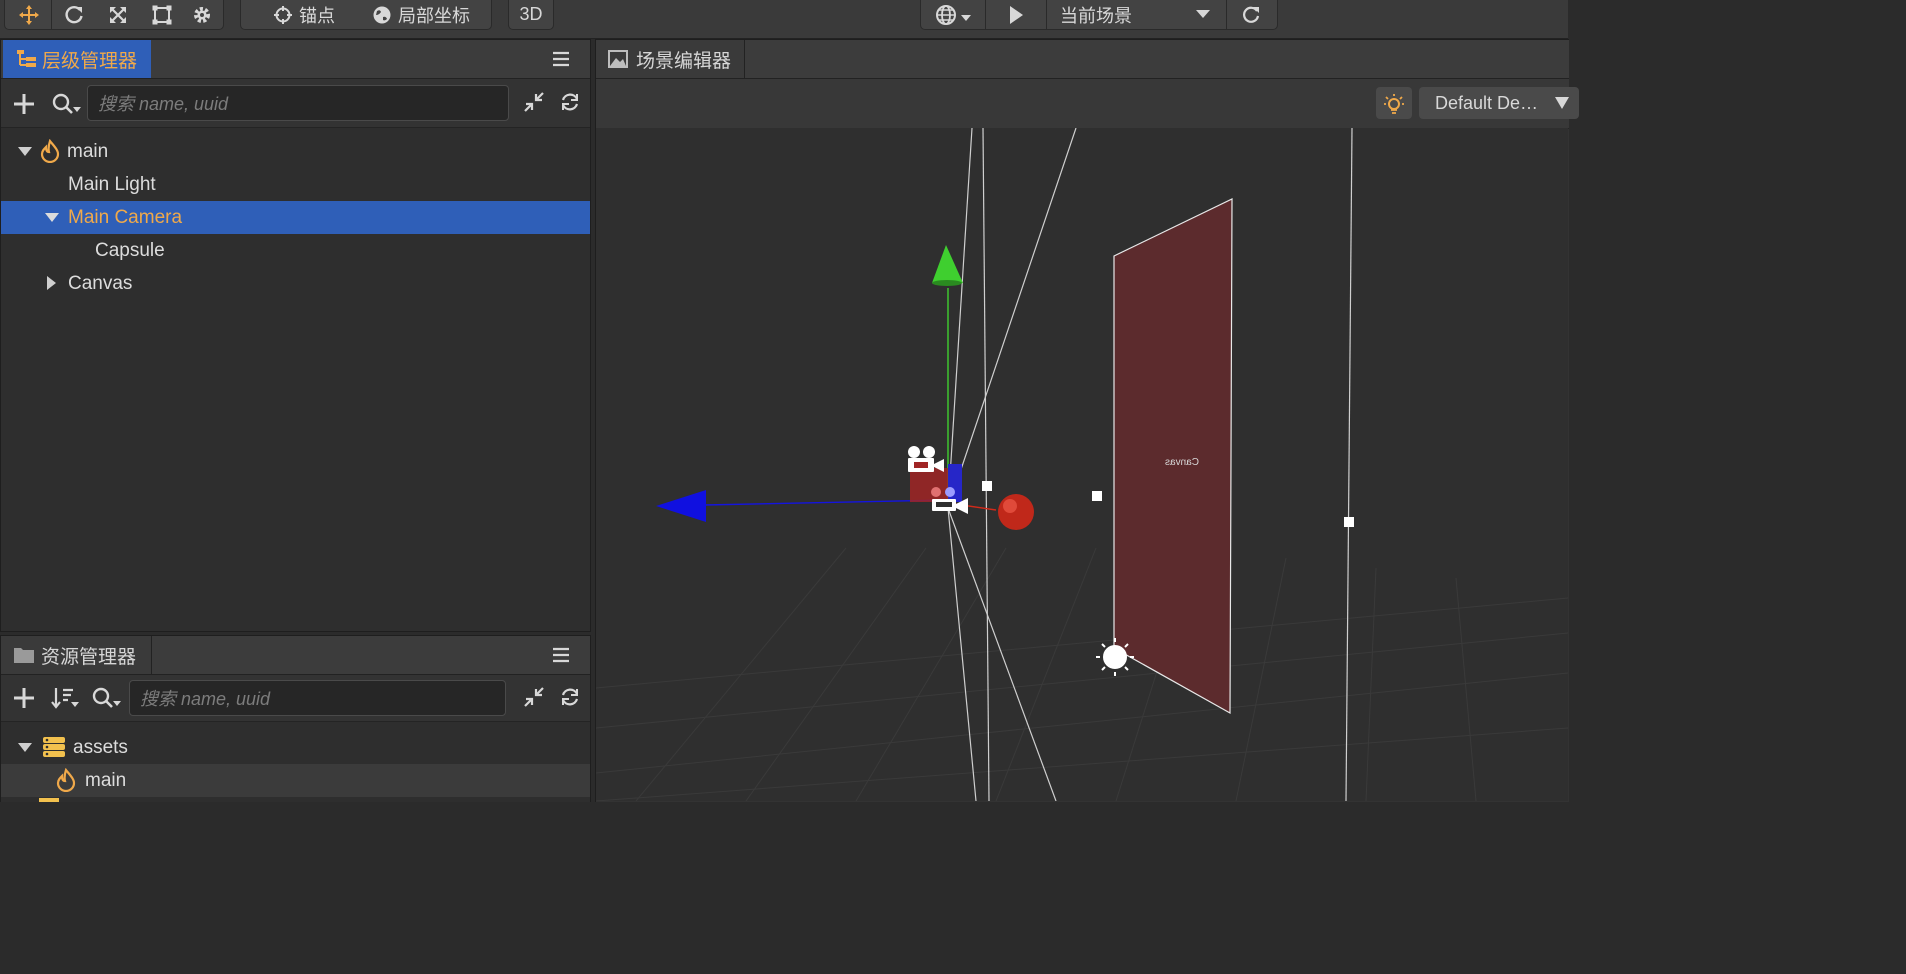 Image resolution: width=1906 pixels, height=974 pixels. I want to click on gizmo-z-arrow, so click(681, 506).